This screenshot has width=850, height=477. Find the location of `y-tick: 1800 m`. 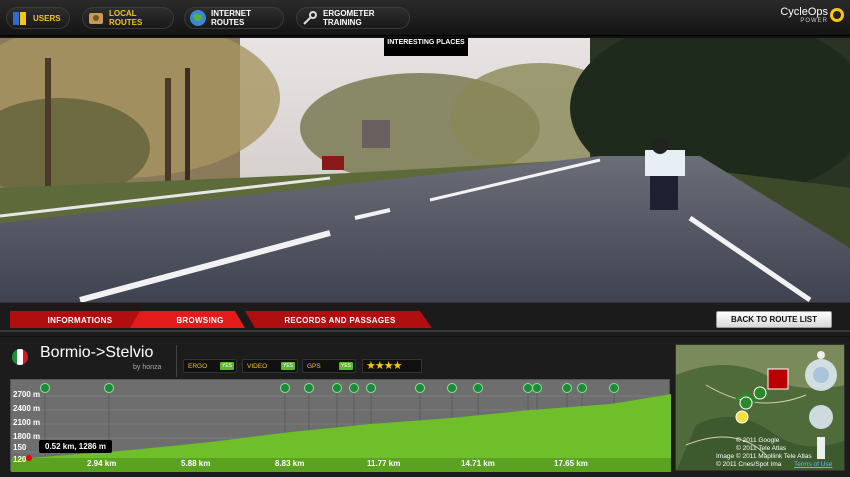

y-tick: 1800 m is located at coordinates (27, 436).